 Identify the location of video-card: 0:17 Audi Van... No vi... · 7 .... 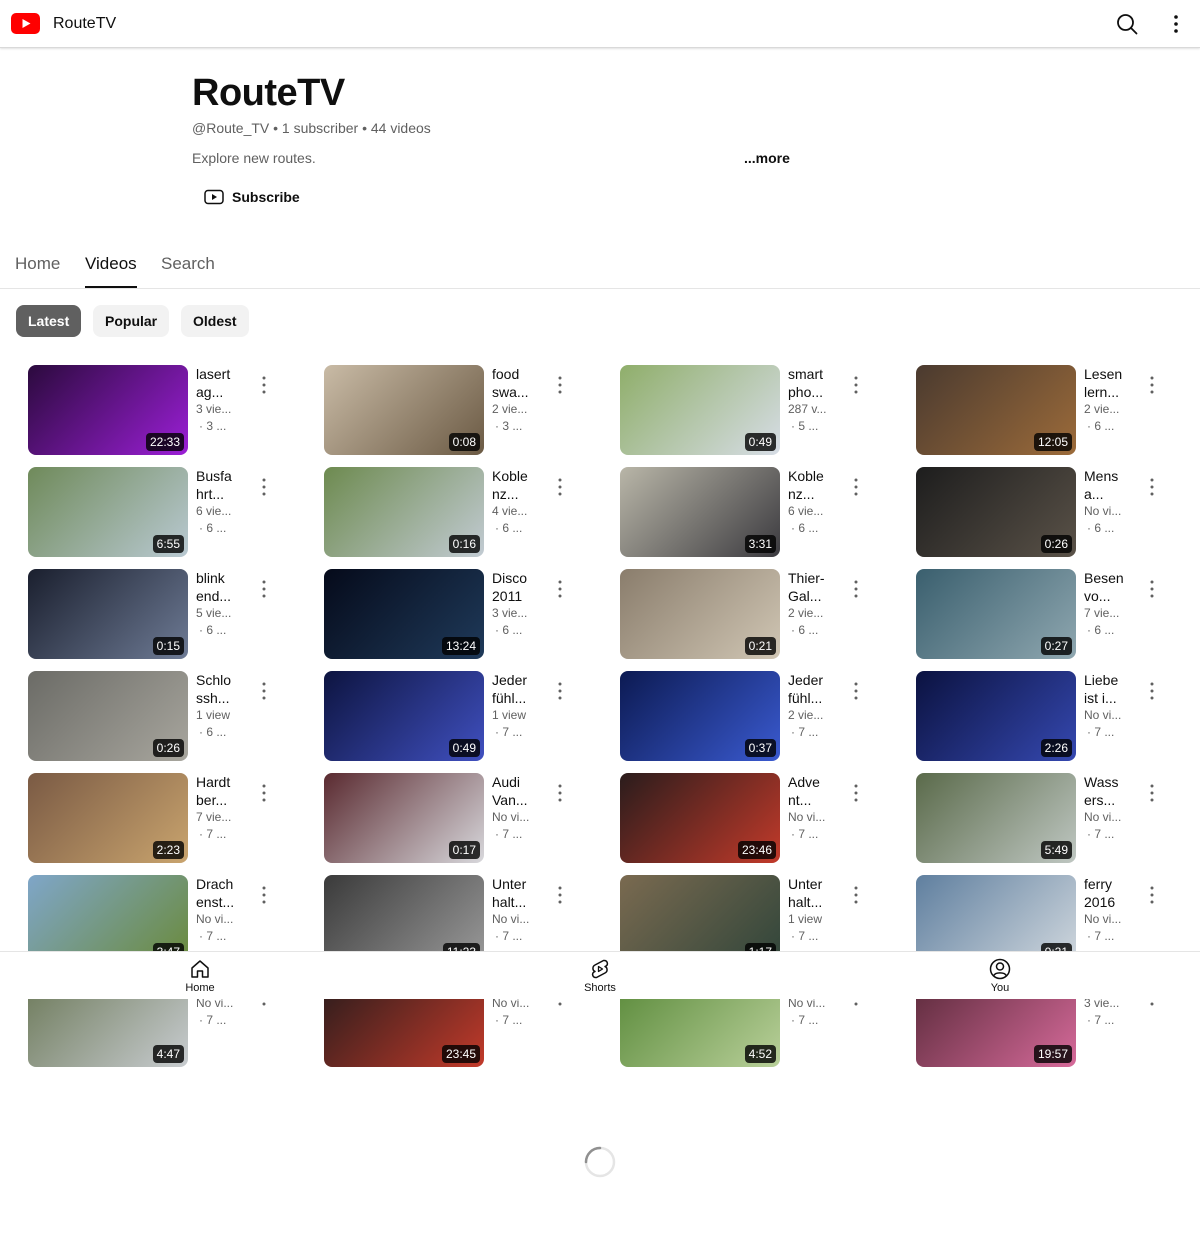
(464, 818).